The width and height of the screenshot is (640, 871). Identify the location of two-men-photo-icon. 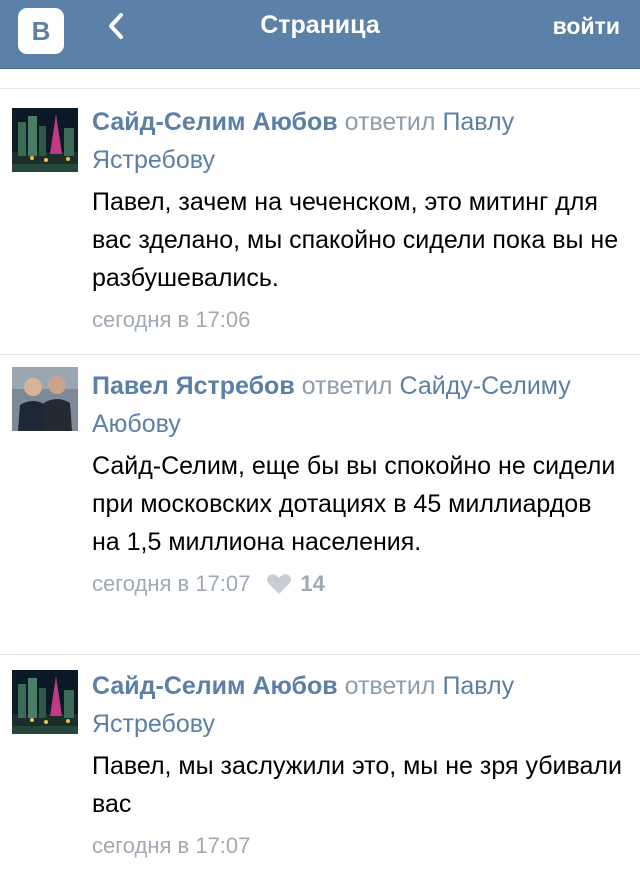
(45, 399).